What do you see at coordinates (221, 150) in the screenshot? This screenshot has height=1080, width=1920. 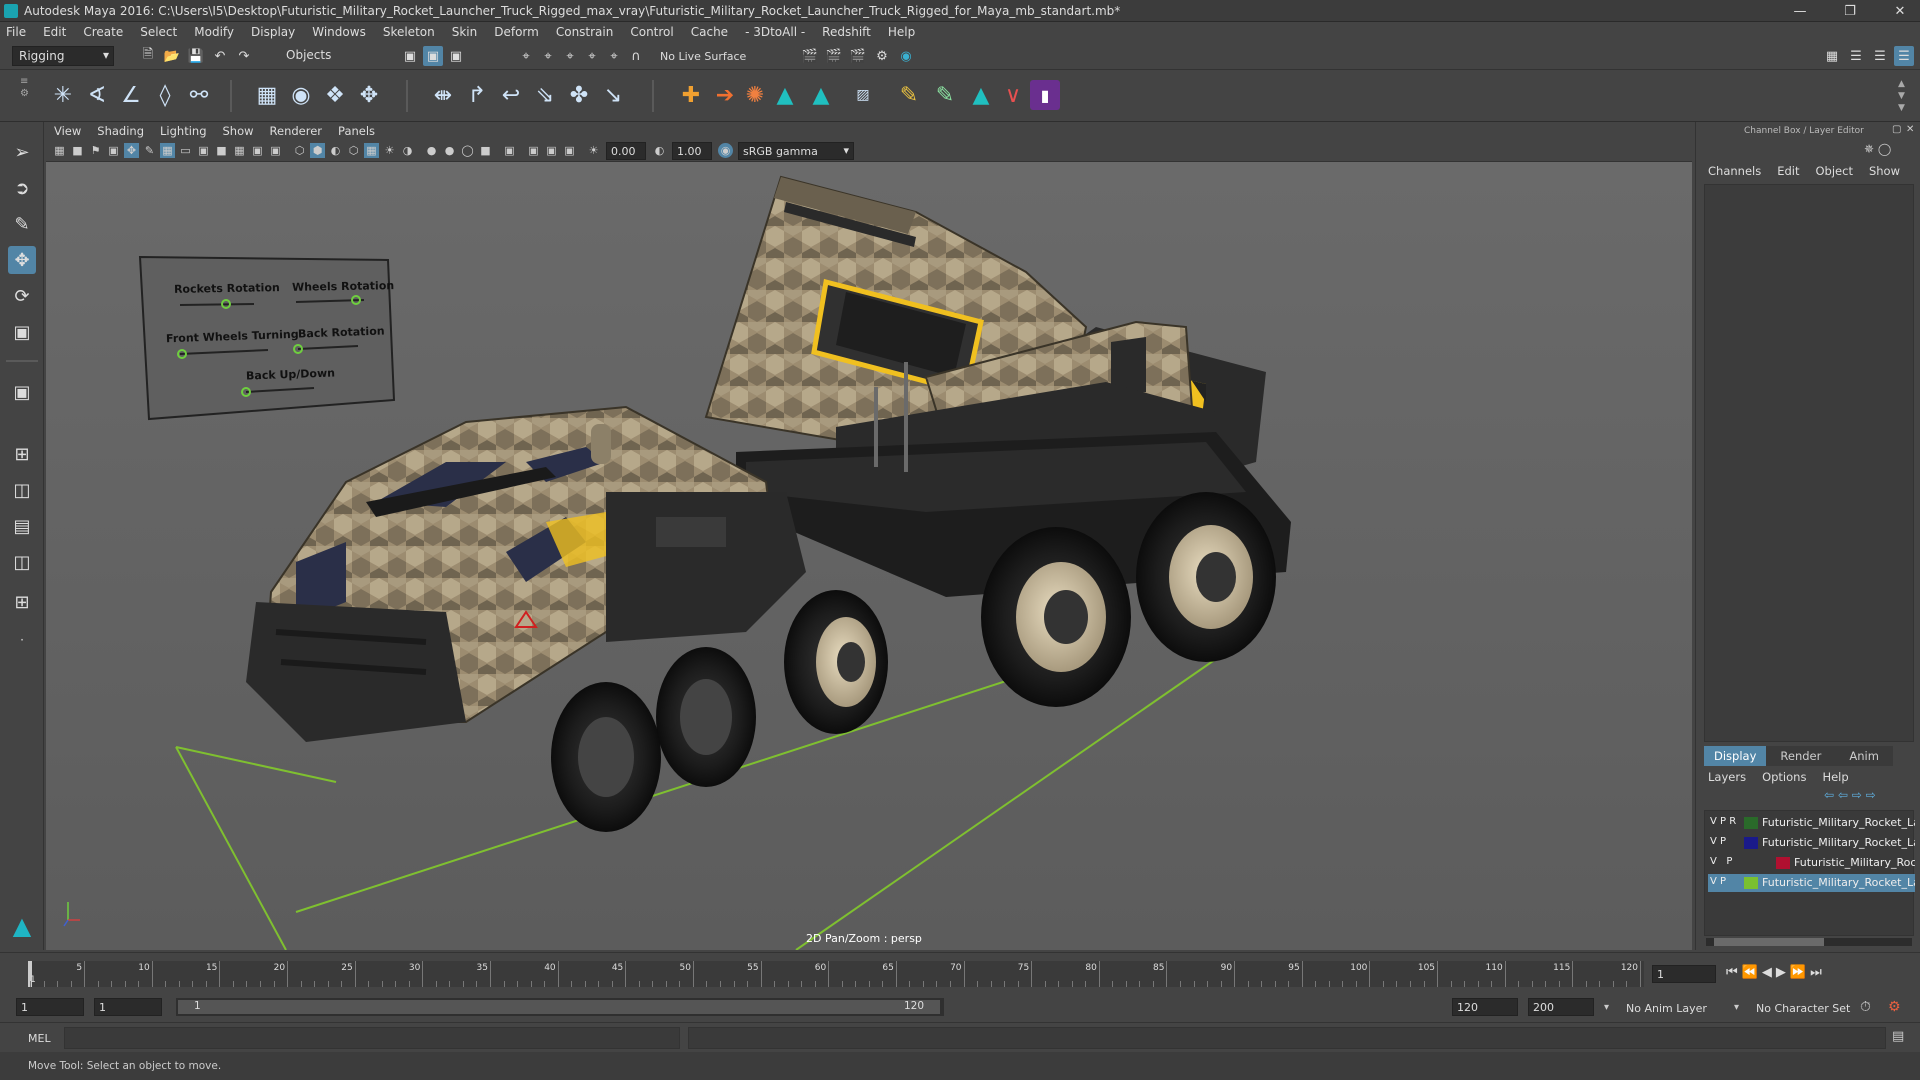 I see `gate-mask-icon: ■` at bounding box center [221, 150].